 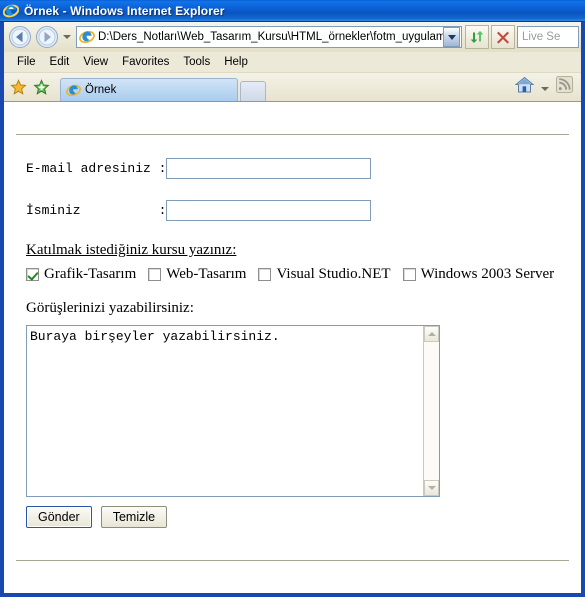 What do you see at coordinates (292, 62) in the screenshot?
I see `menu-bar: File Edit View Favorites Tools Help` at bounding box center [292, 62].